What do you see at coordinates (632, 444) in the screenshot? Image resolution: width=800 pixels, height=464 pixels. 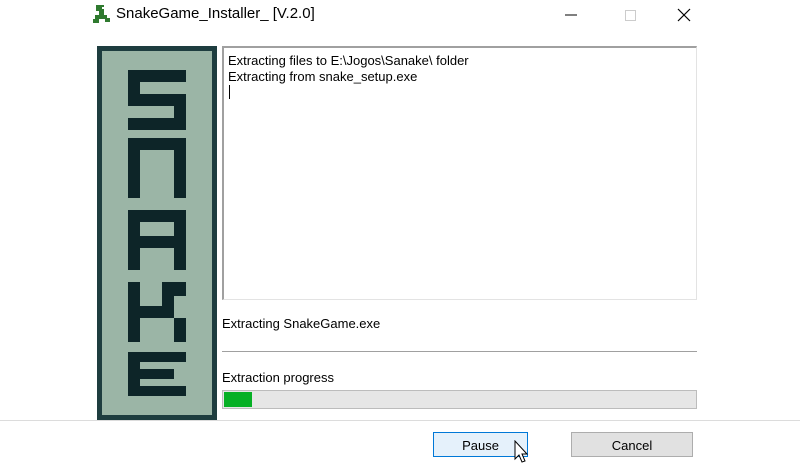 I see `cancel-button: Cancel` at bounding box center [632, 444].